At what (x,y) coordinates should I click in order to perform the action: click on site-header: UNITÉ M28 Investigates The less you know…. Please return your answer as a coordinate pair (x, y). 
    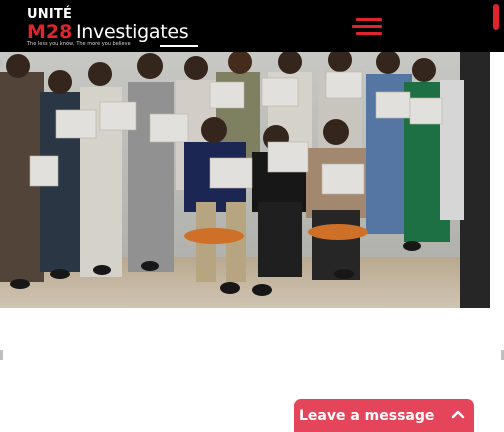
    Looking at the image, I should click on (252, 26).